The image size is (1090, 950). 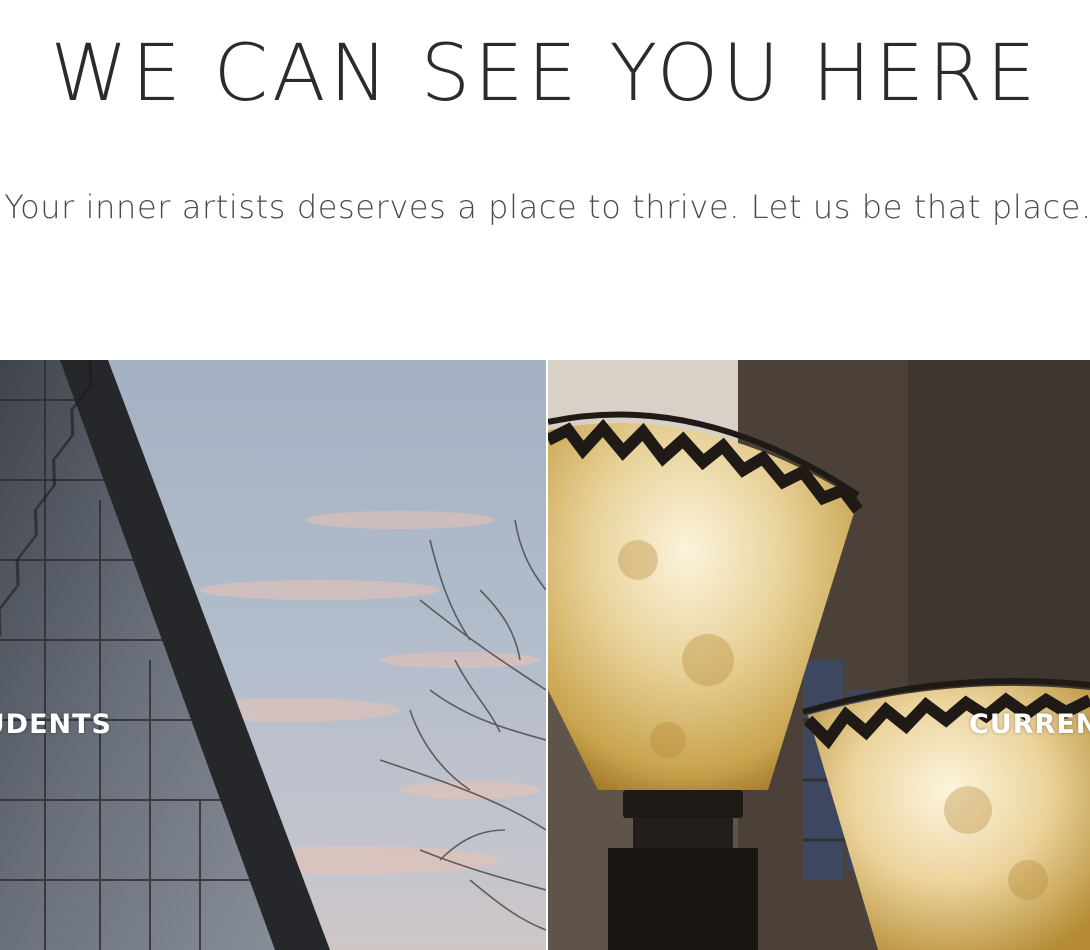 I want to click on current-students-label: CURRENT STUDENTS, so click(x=1029, y=724).